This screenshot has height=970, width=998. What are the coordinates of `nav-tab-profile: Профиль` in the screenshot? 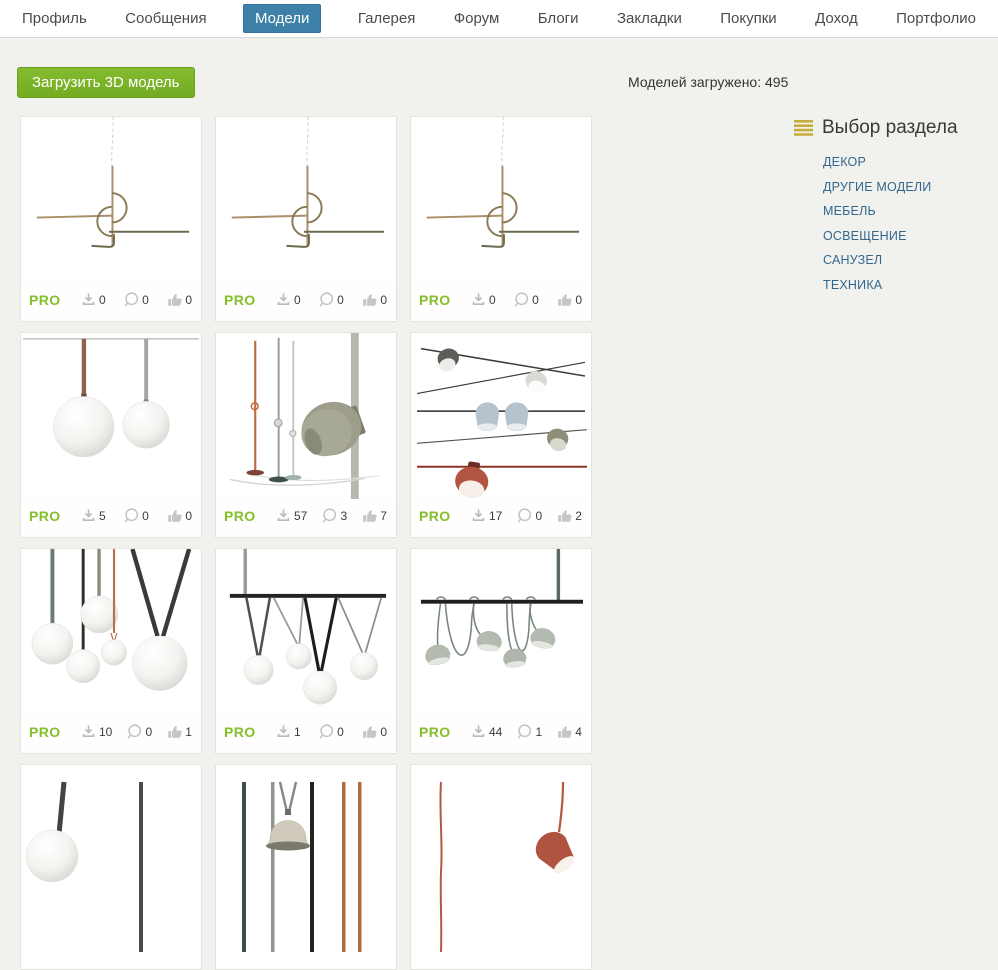 It's located at (54, 18).